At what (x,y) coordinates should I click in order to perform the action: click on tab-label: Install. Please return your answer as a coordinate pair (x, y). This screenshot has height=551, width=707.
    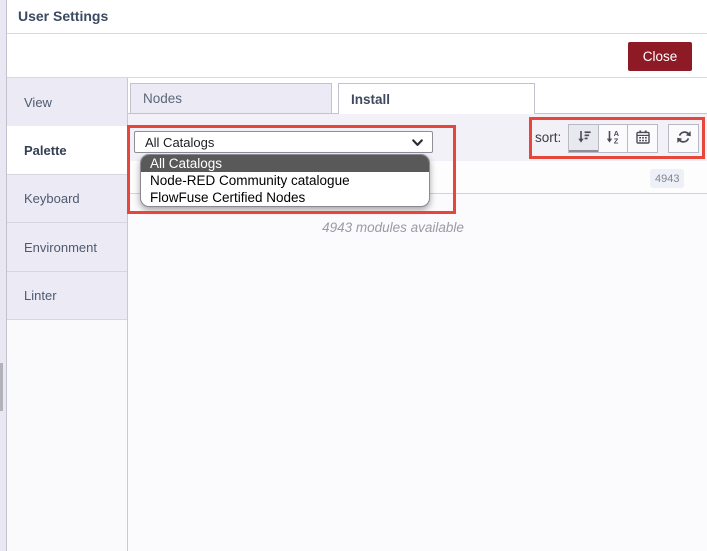
    Looking at the image, I should click on (371, 99).